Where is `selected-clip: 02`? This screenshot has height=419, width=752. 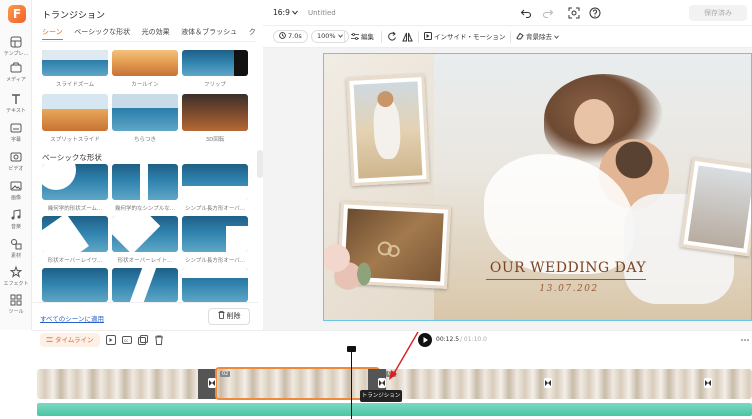 selected-clip: 02 is located at coordinates (297, 383).